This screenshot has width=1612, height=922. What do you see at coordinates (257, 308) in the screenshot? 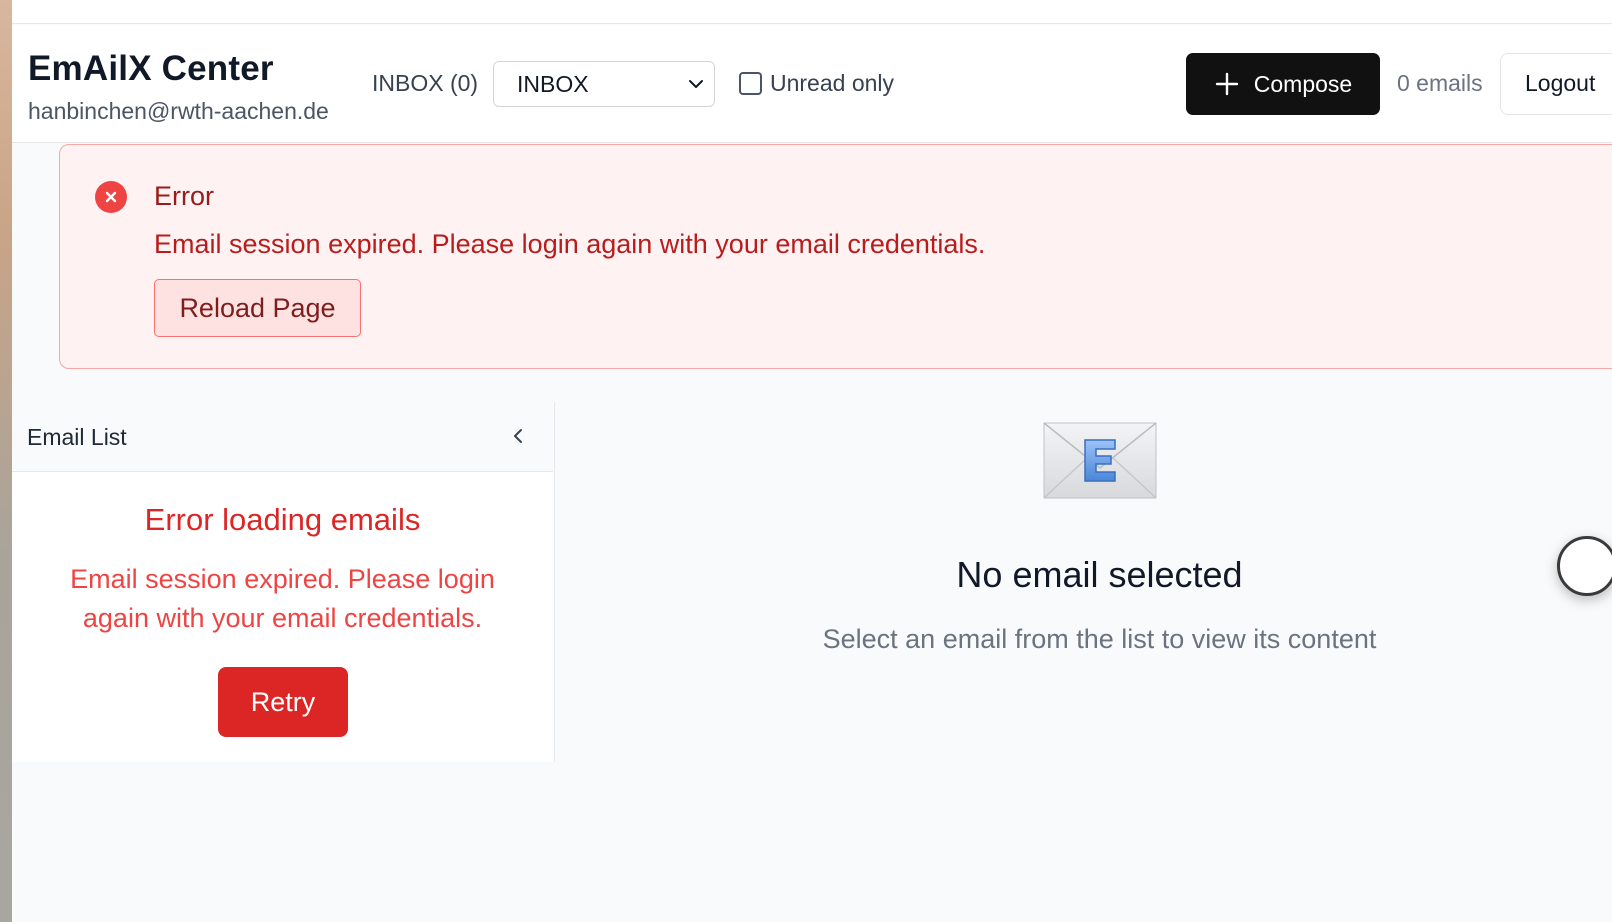
I see `reload-page-button: Reload Page` at bounding box center [257, 308].